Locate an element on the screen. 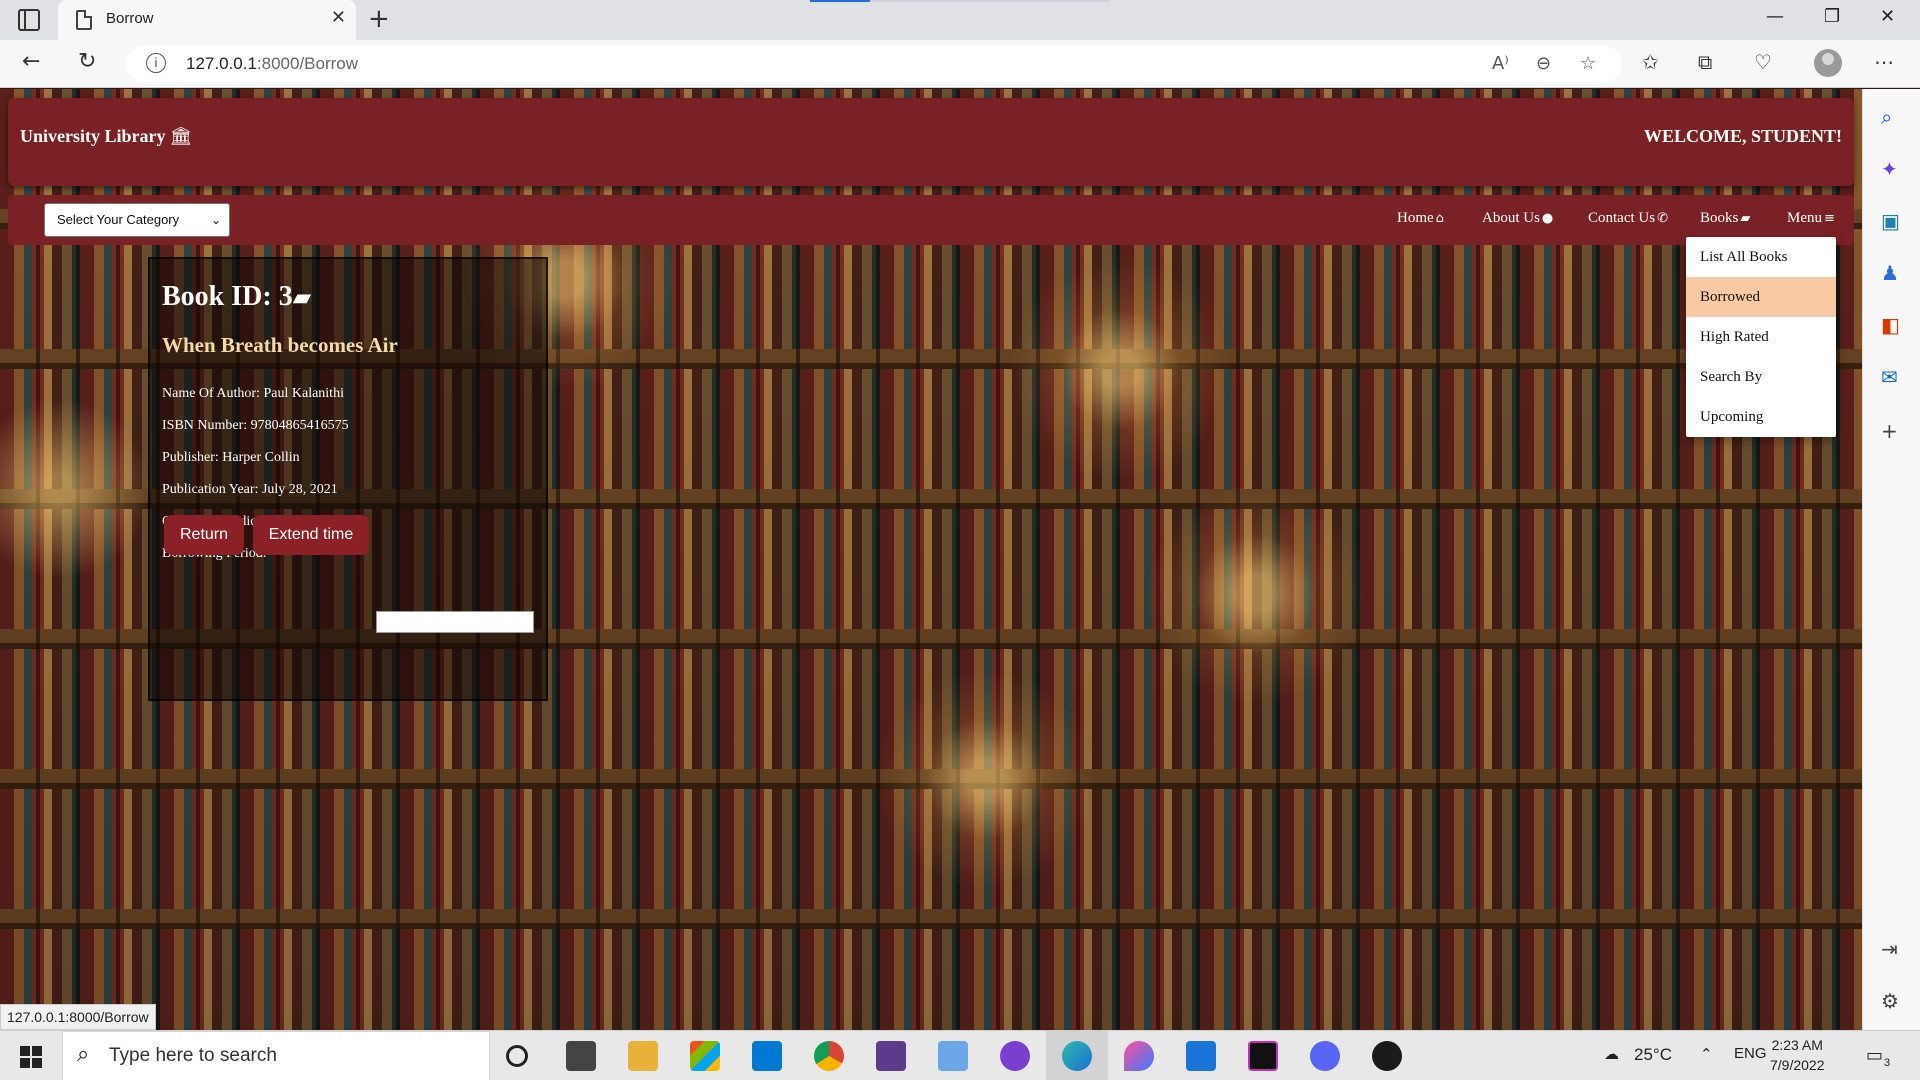 The height and width of the screenshot is (1080, 1920). cortana-icon is located at coordinates (517, 1056).